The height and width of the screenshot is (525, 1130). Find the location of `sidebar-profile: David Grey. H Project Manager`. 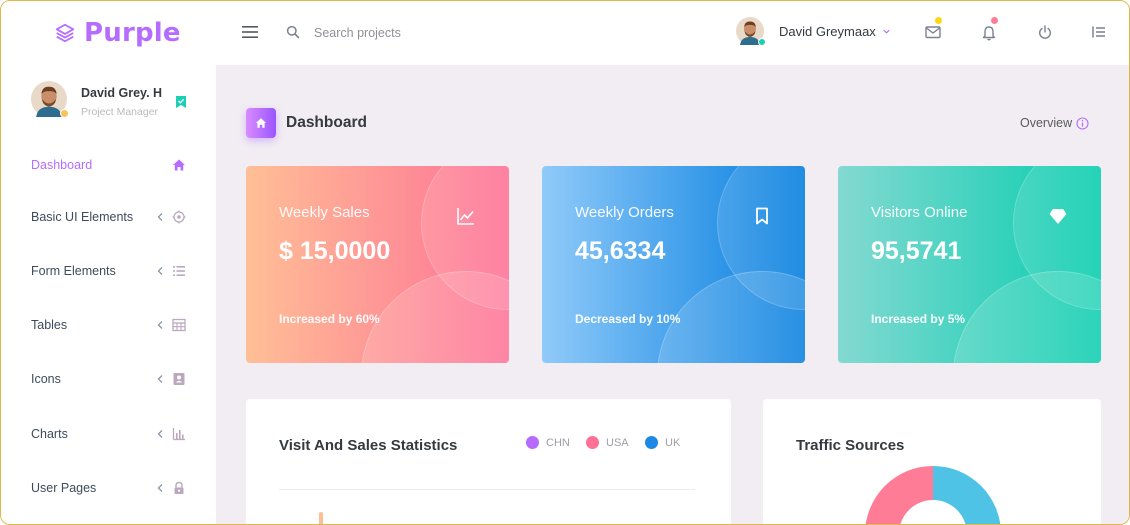

sidebar-profile: David Grey. H Project Manager is located at coordinates (116, 102).